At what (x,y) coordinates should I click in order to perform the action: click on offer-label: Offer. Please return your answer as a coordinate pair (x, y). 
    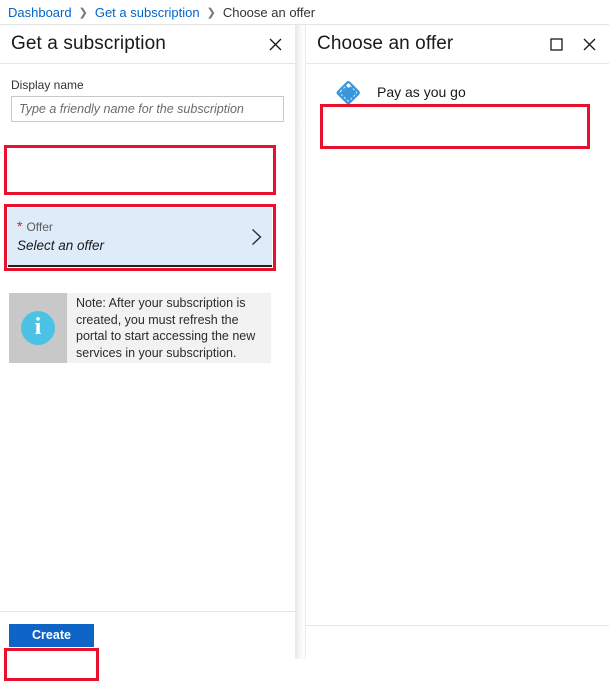
    Looking at the image, I should click on (39, 226).